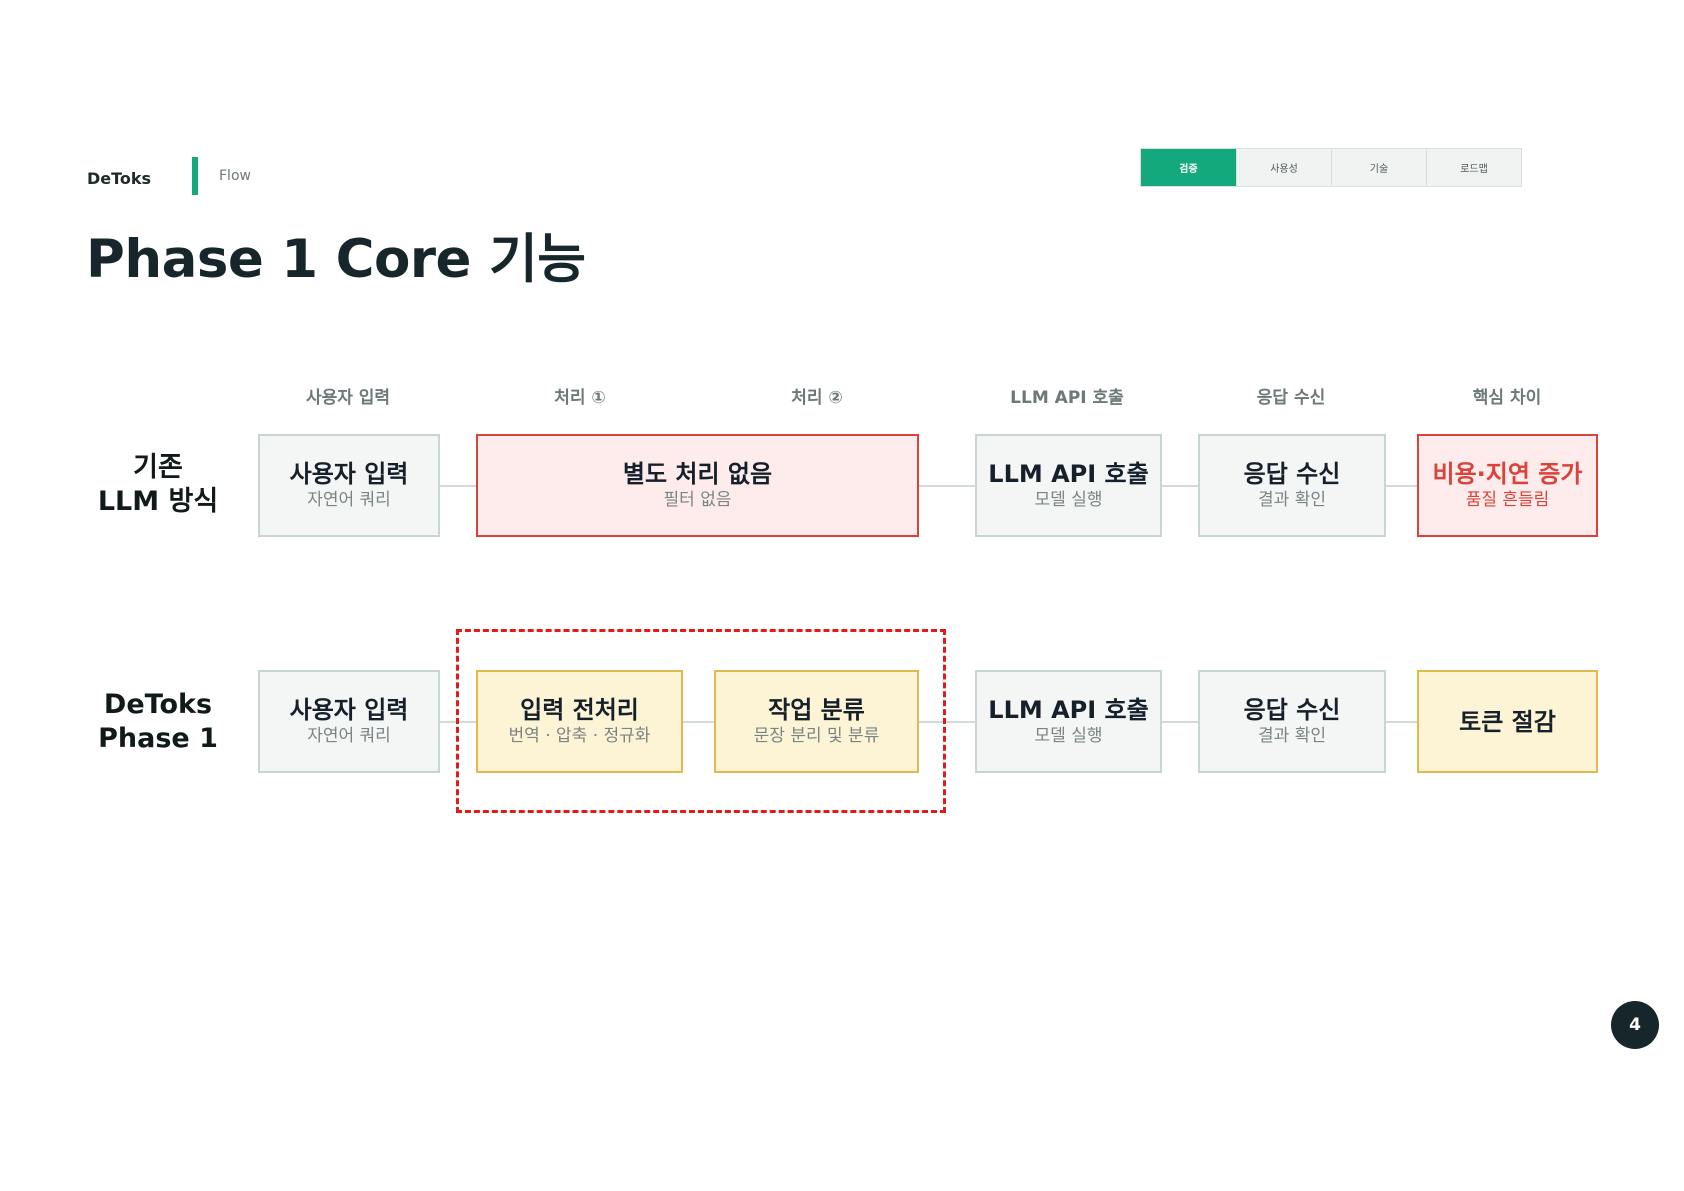 This screenshot has height=1191, width=1684. What do you see at coordinates (1635, 1025) in the screenshot?
I see `page-number-badge: 4` at bounding box center [1635, 1025].